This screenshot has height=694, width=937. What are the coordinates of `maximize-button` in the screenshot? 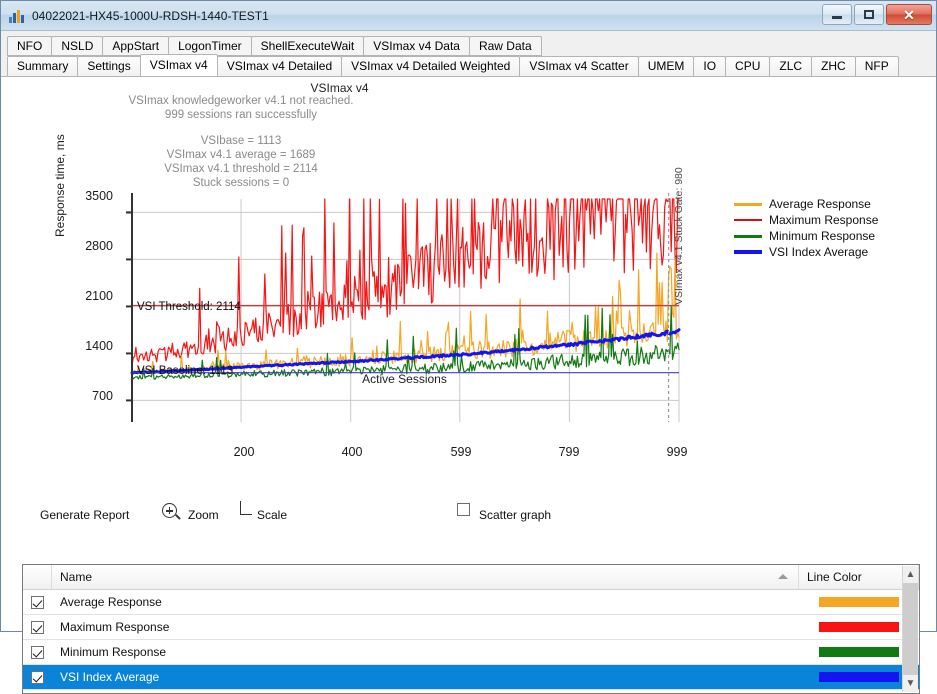 It's located at (869, 14).